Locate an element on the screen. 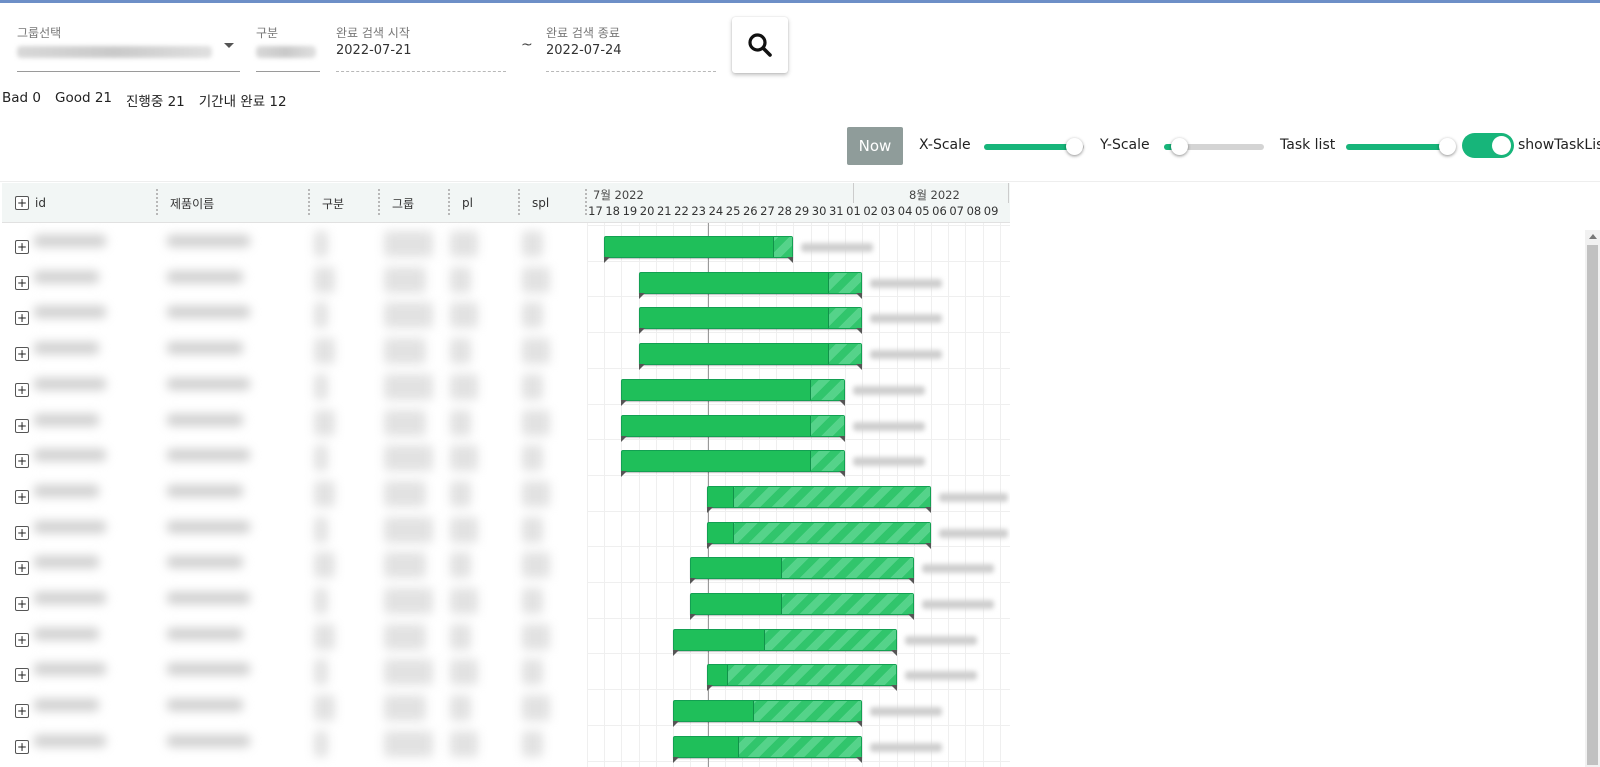 This screenshot has height=767, width=1600. column-product-name: 제품이름 is located at coordinates (234, 203).